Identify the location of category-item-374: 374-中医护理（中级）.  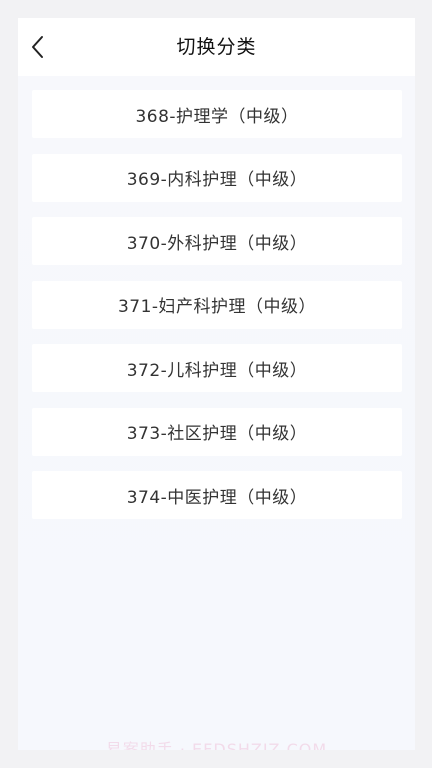
(217, 495).